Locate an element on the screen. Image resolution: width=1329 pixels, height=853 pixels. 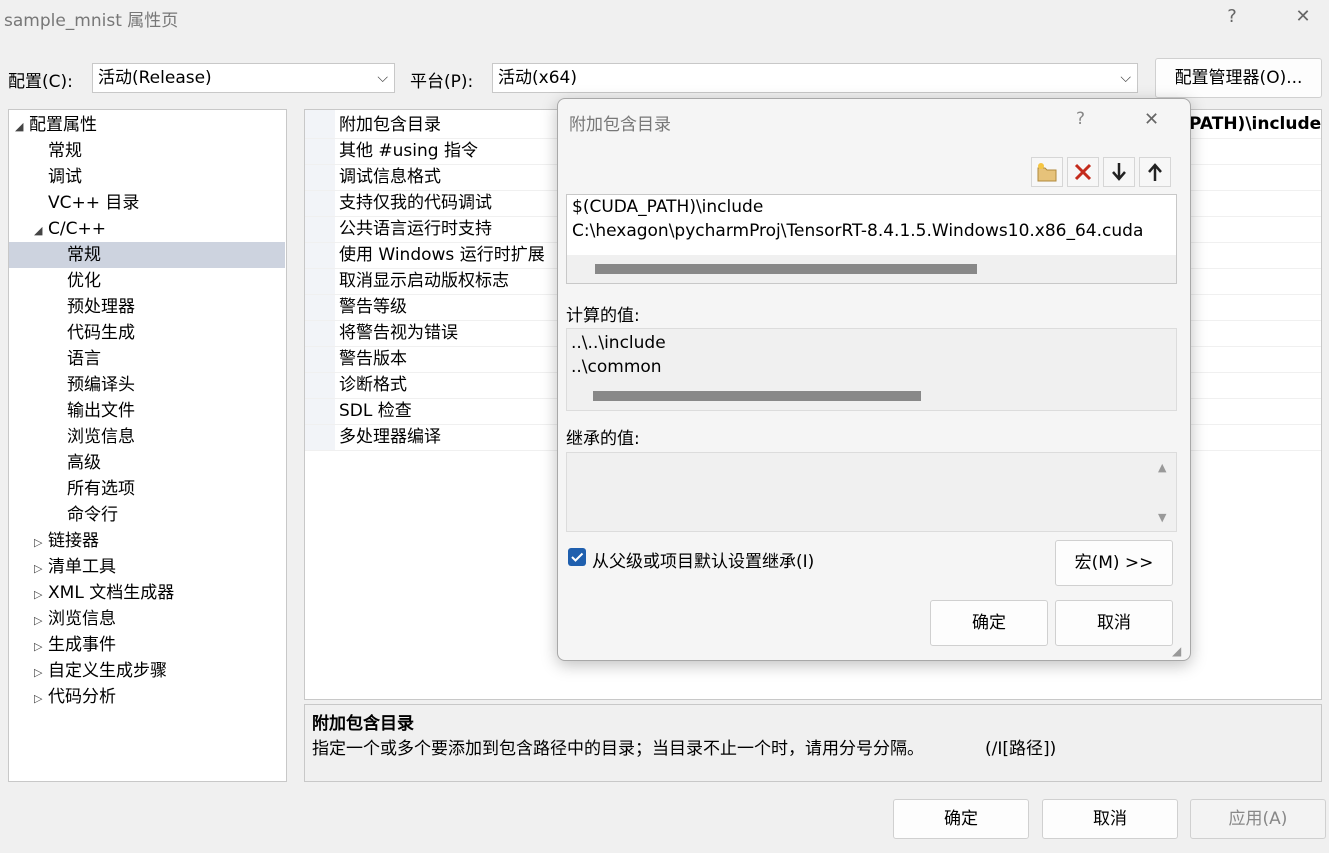
tree-item-linker: ▷ 链接器 is located at coordinates (147, 541).